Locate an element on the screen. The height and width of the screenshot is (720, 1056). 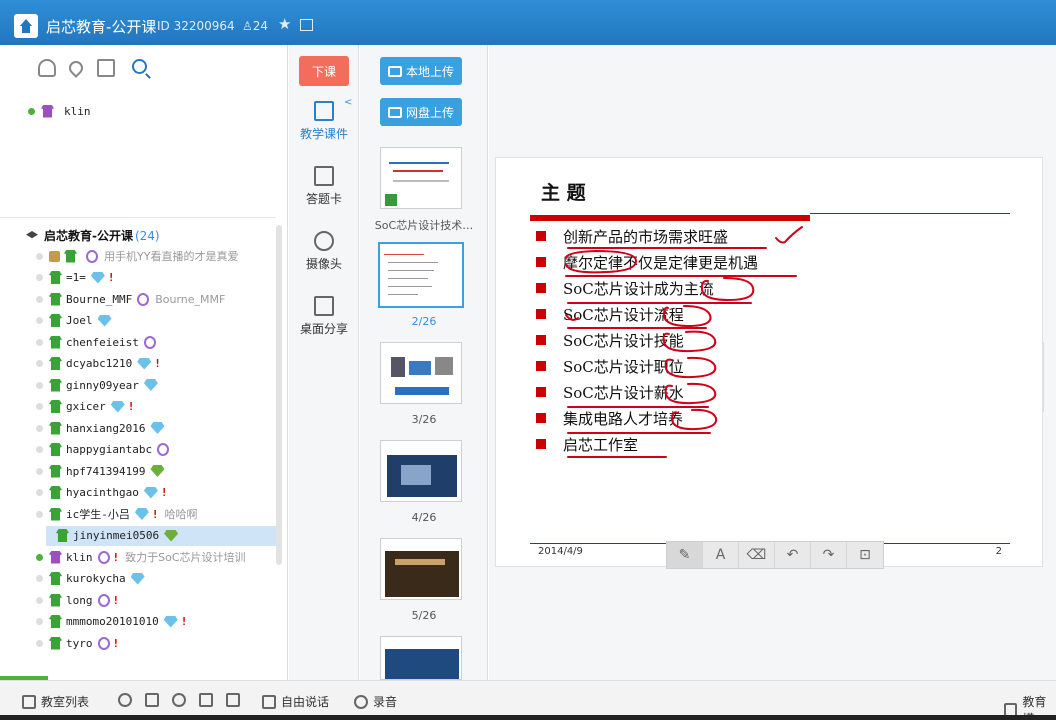
user-icon is located at coordinates (47, 68).